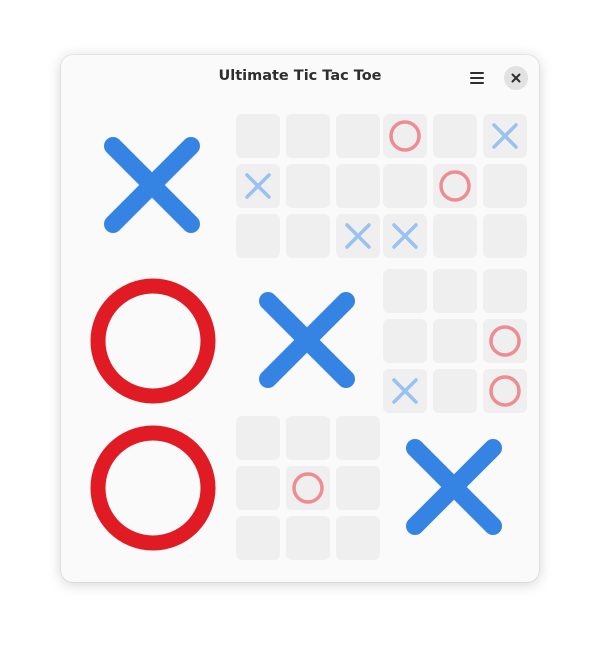 The image size is (600, 649). I want to click on main-menu-button, so click(477, 78).